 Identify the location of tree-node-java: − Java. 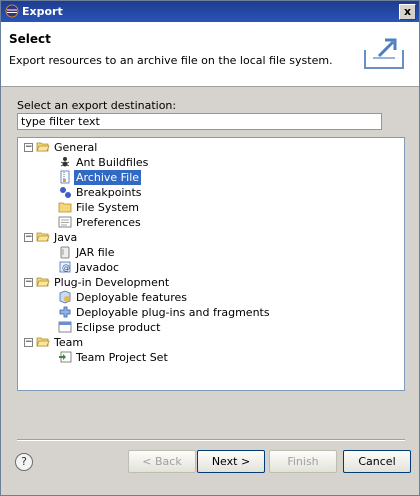
(204, 237).